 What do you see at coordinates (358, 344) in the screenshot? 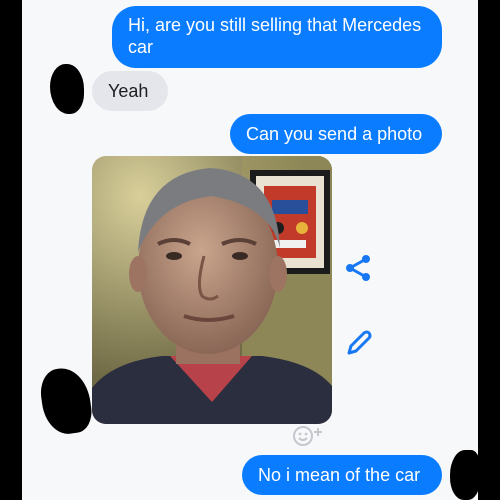
I see `pencil-icon` at bounding box center [358, 344].